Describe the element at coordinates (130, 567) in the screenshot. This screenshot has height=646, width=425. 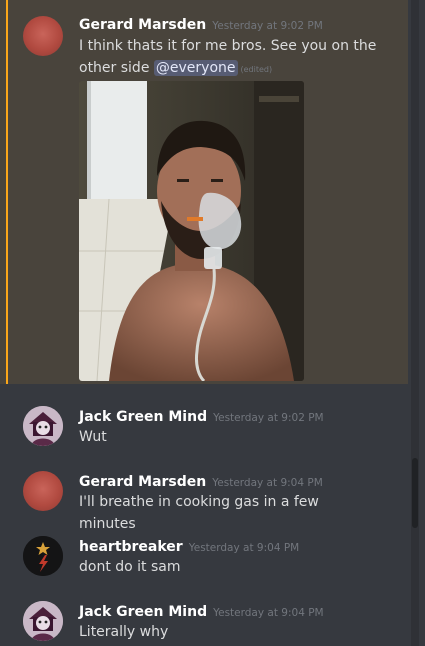
I see `message-text: dont do it sam` at that location.